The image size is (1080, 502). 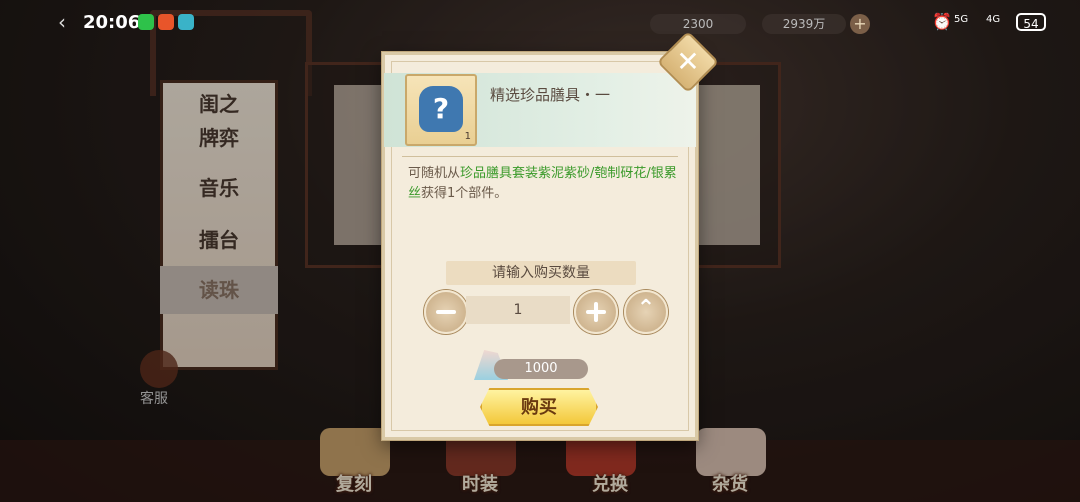 What do you see at coordinates (860, 24) in the screenshot?
I see `add-currency-button: +` at bounding box center [860, 24].